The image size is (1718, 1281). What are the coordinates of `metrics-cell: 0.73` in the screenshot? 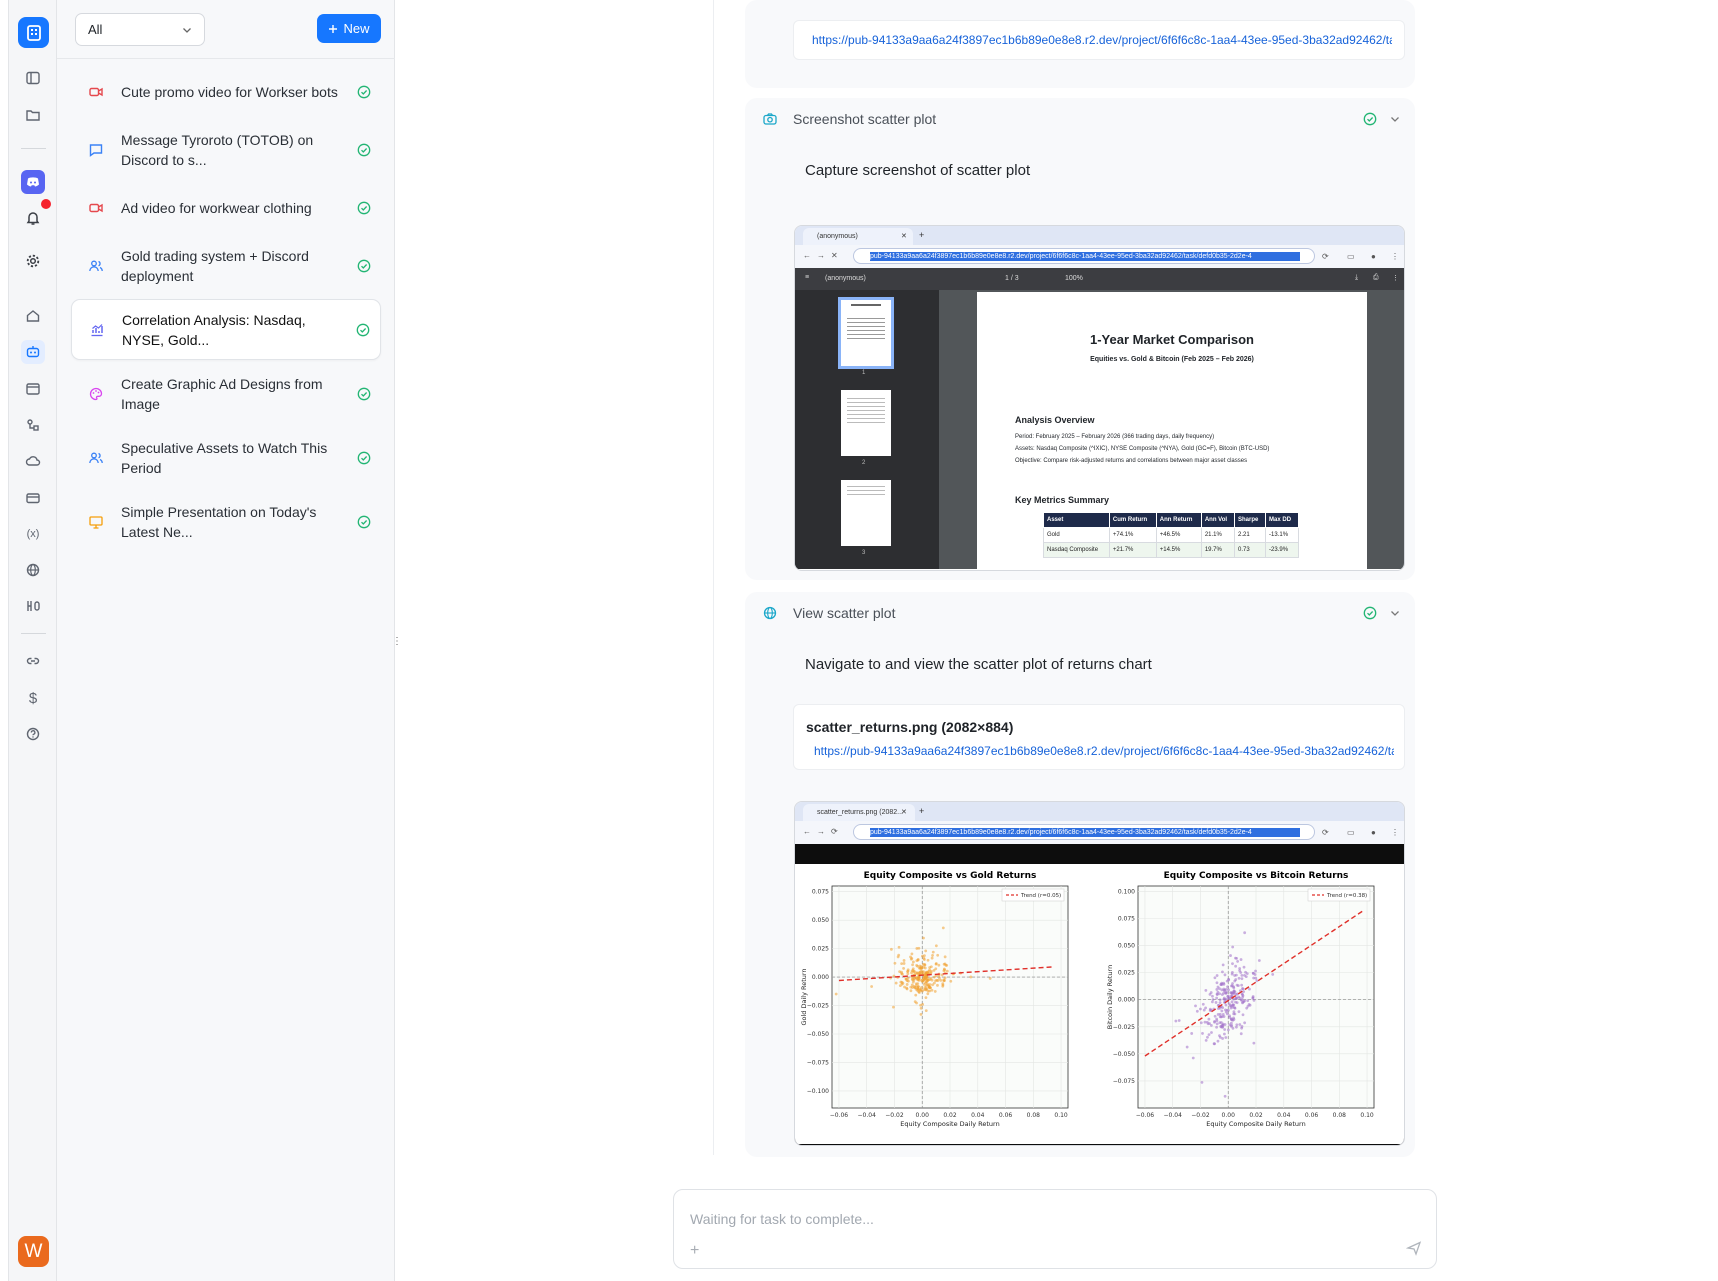 It's located at (1250, 550).